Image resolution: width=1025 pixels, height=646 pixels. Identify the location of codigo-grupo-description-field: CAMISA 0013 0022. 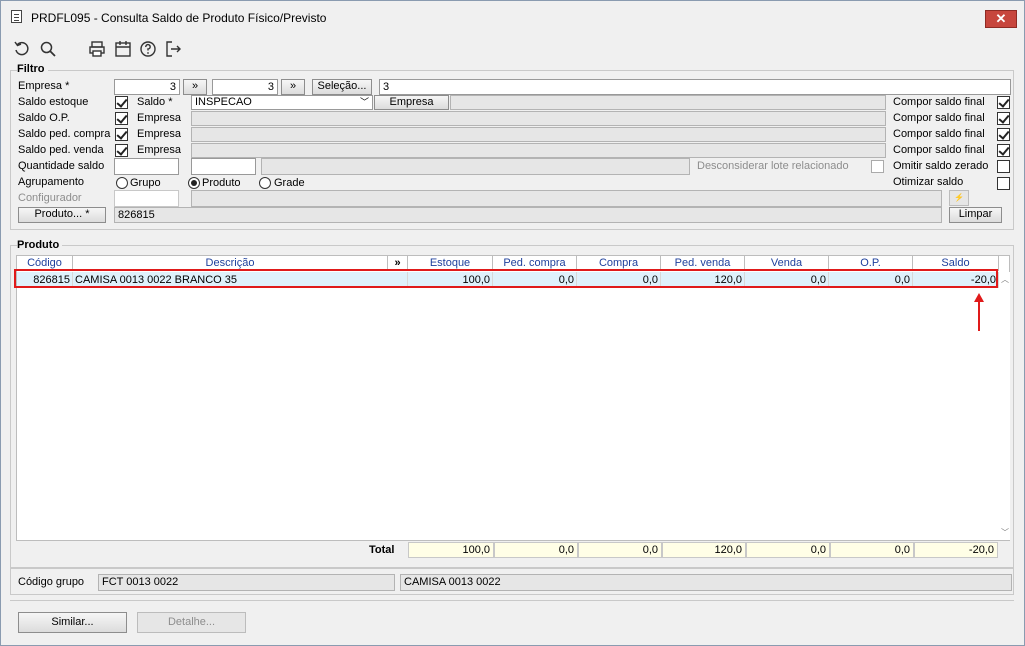
(706, 582).